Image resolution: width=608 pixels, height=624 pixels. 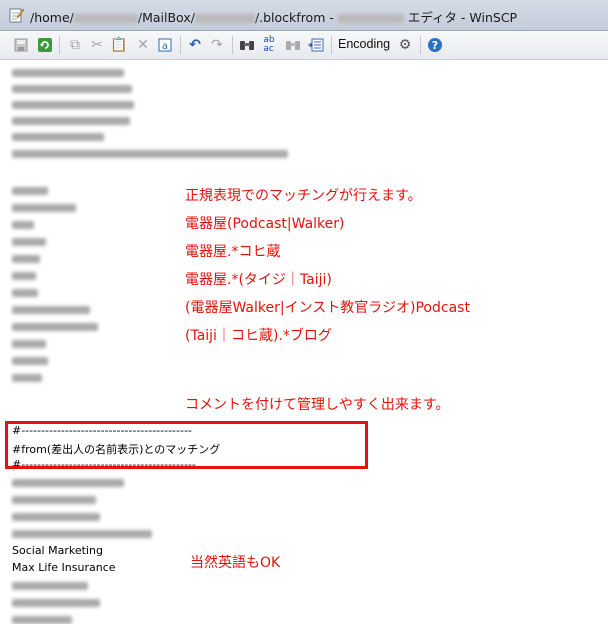 I want to click on title-path-start: /home/, so click(x=52, y=17).